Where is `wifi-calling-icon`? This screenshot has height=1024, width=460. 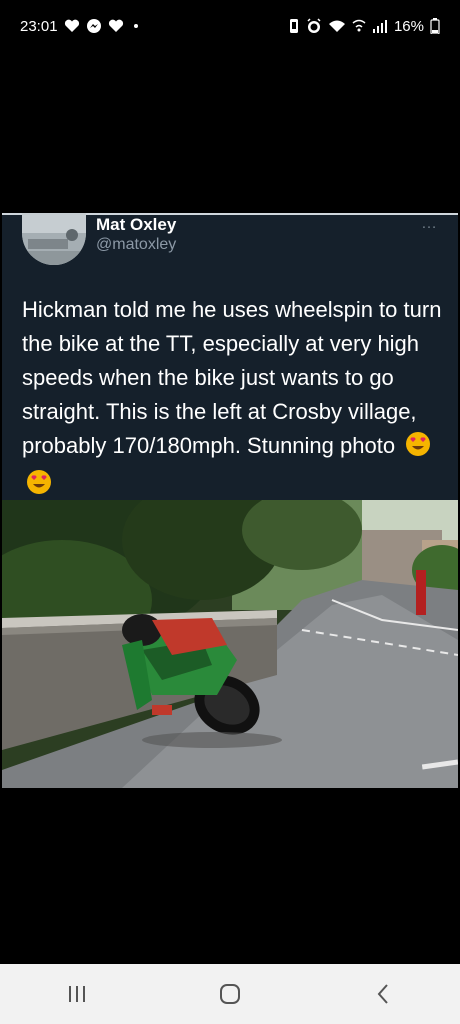 wifi-calling-icon is located at coordinates (359, 26).